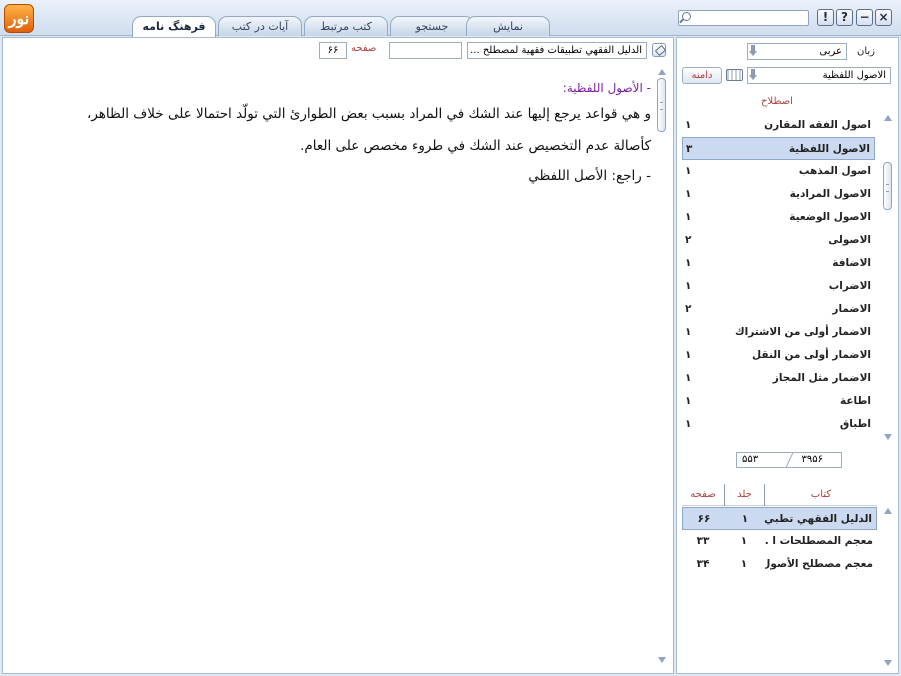 This screenshot has width=901, height=676. What do you see at coordinates (702, 75) in the screenshot?
I see `domain-button: دامنه` at bounding box center [702, 75].